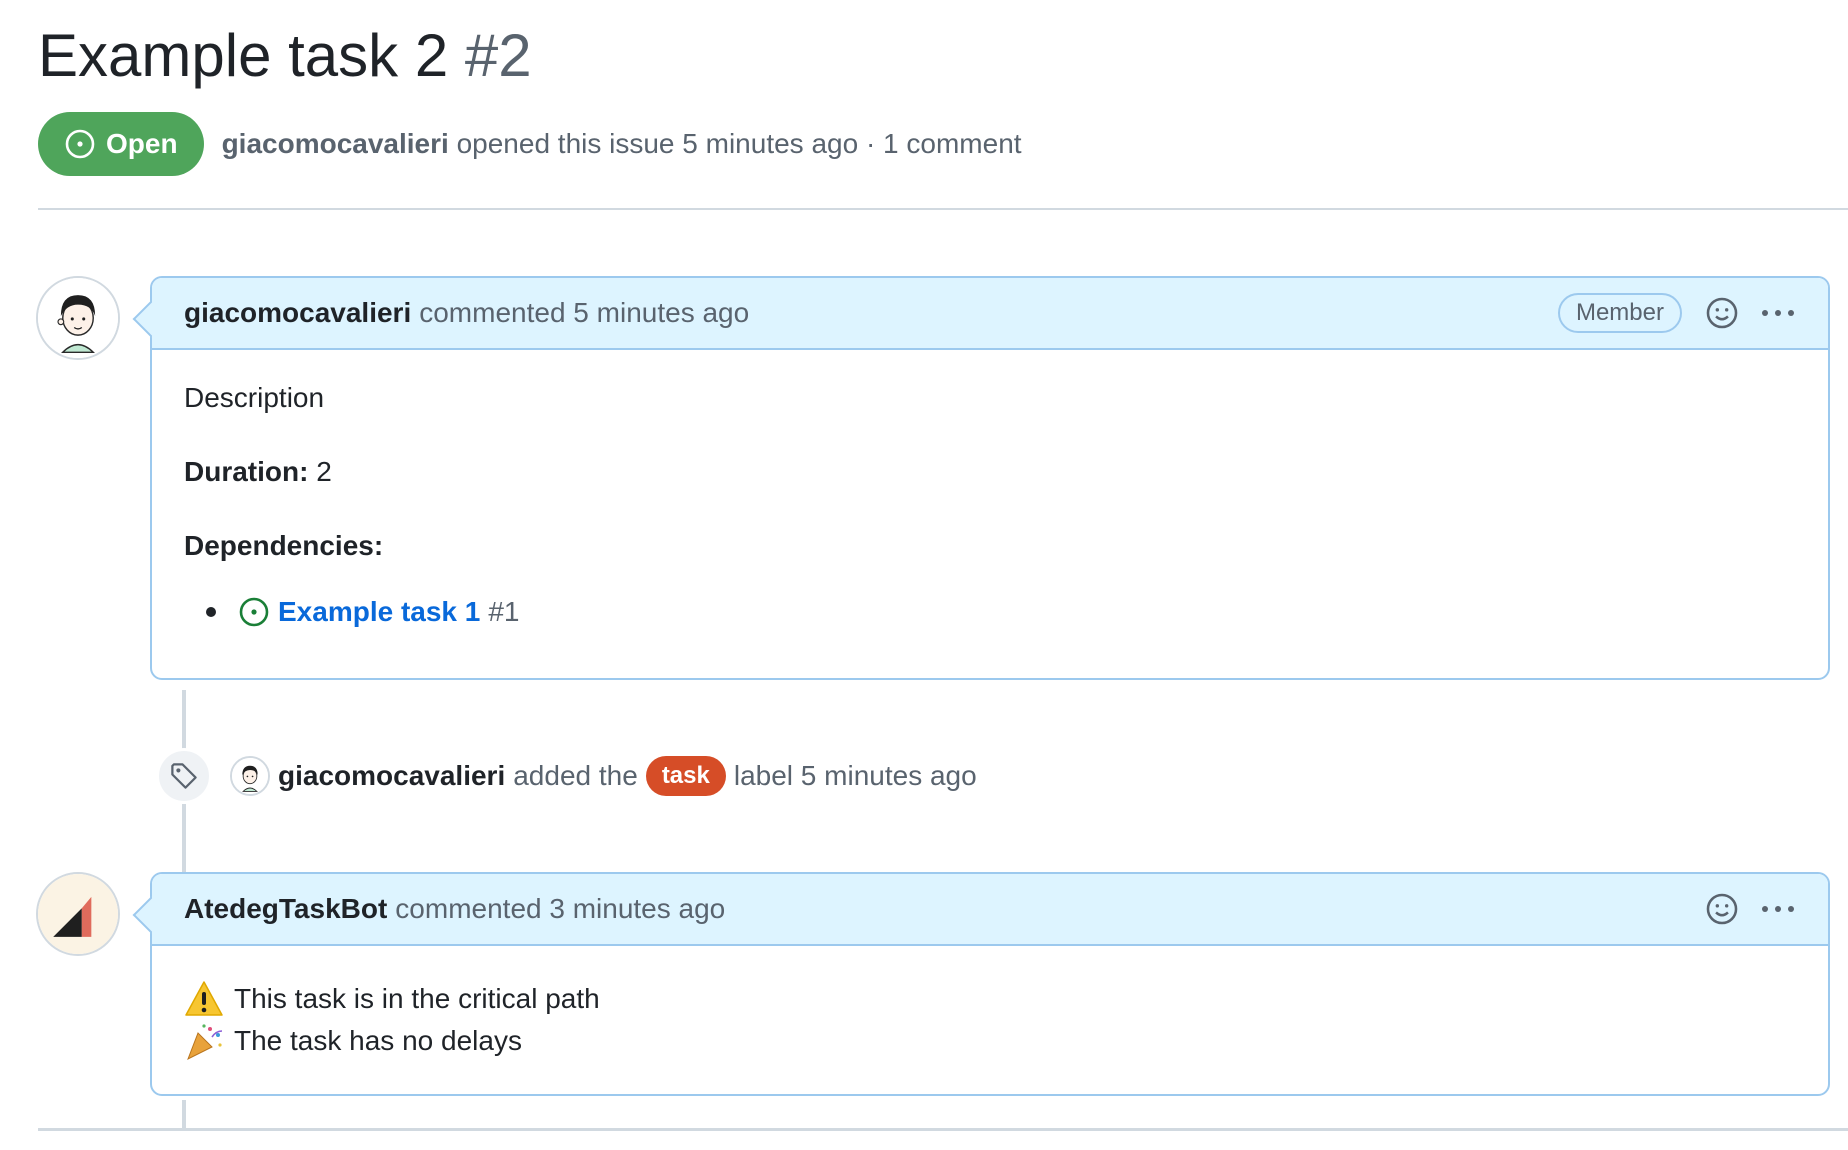 The width and height of the screenshot is (1848, 1150). What do you see at coordinates (243, 55) in the screenshot?
I see `issue-title-text: Example task 2` at bounding box center [243, 55].